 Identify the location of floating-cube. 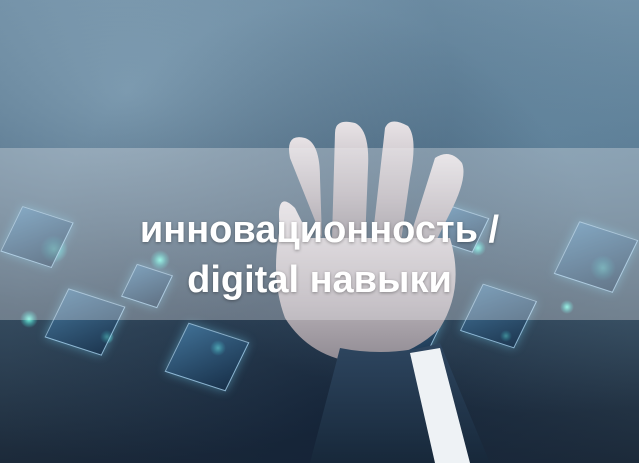
(207, 357).